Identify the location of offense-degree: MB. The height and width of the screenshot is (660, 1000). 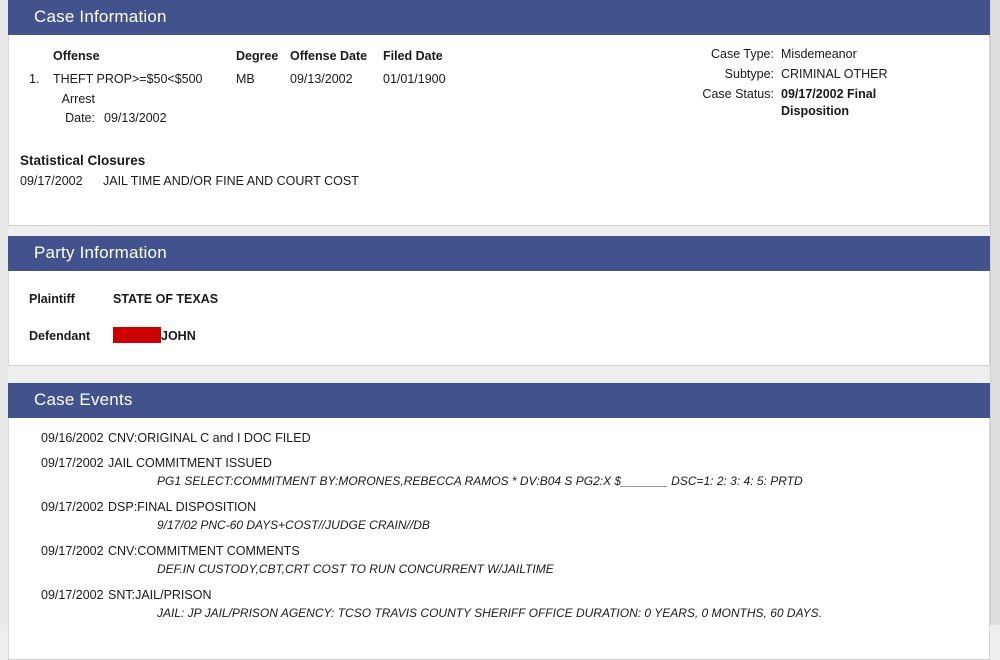
(245, 79).